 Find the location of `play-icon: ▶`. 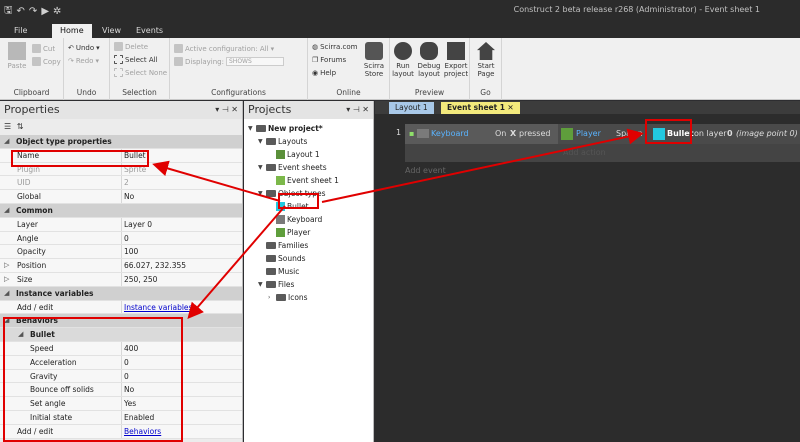

play-icon: ▶ is located at coordinates (45, 11).